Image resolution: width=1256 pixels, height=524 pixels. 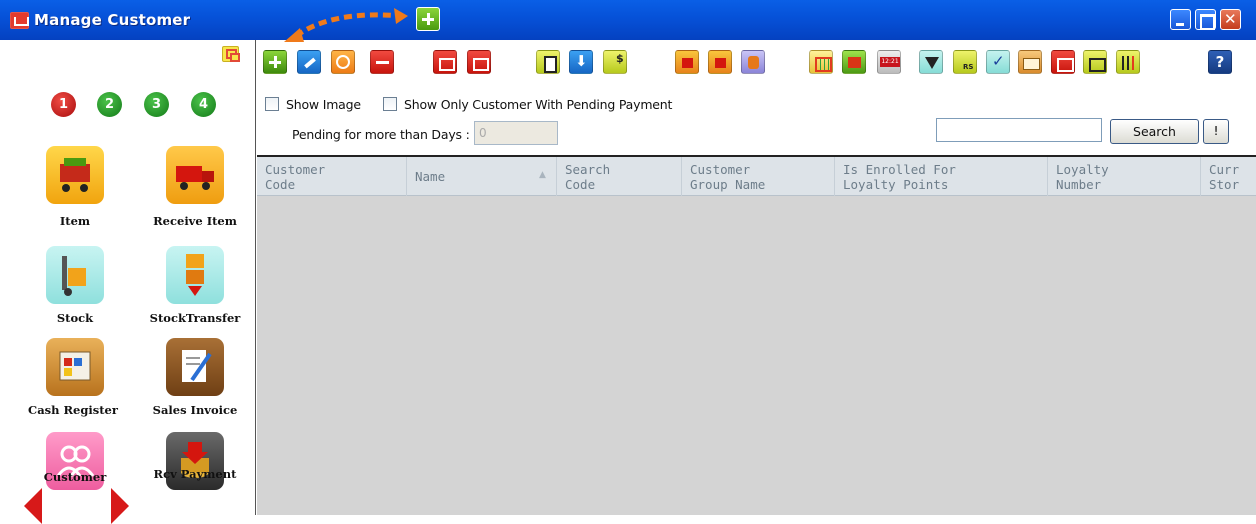 What do you see at coordinates (548, 62) in the screenshot?
I see `new-document-button` at bounding box center [548, 62].